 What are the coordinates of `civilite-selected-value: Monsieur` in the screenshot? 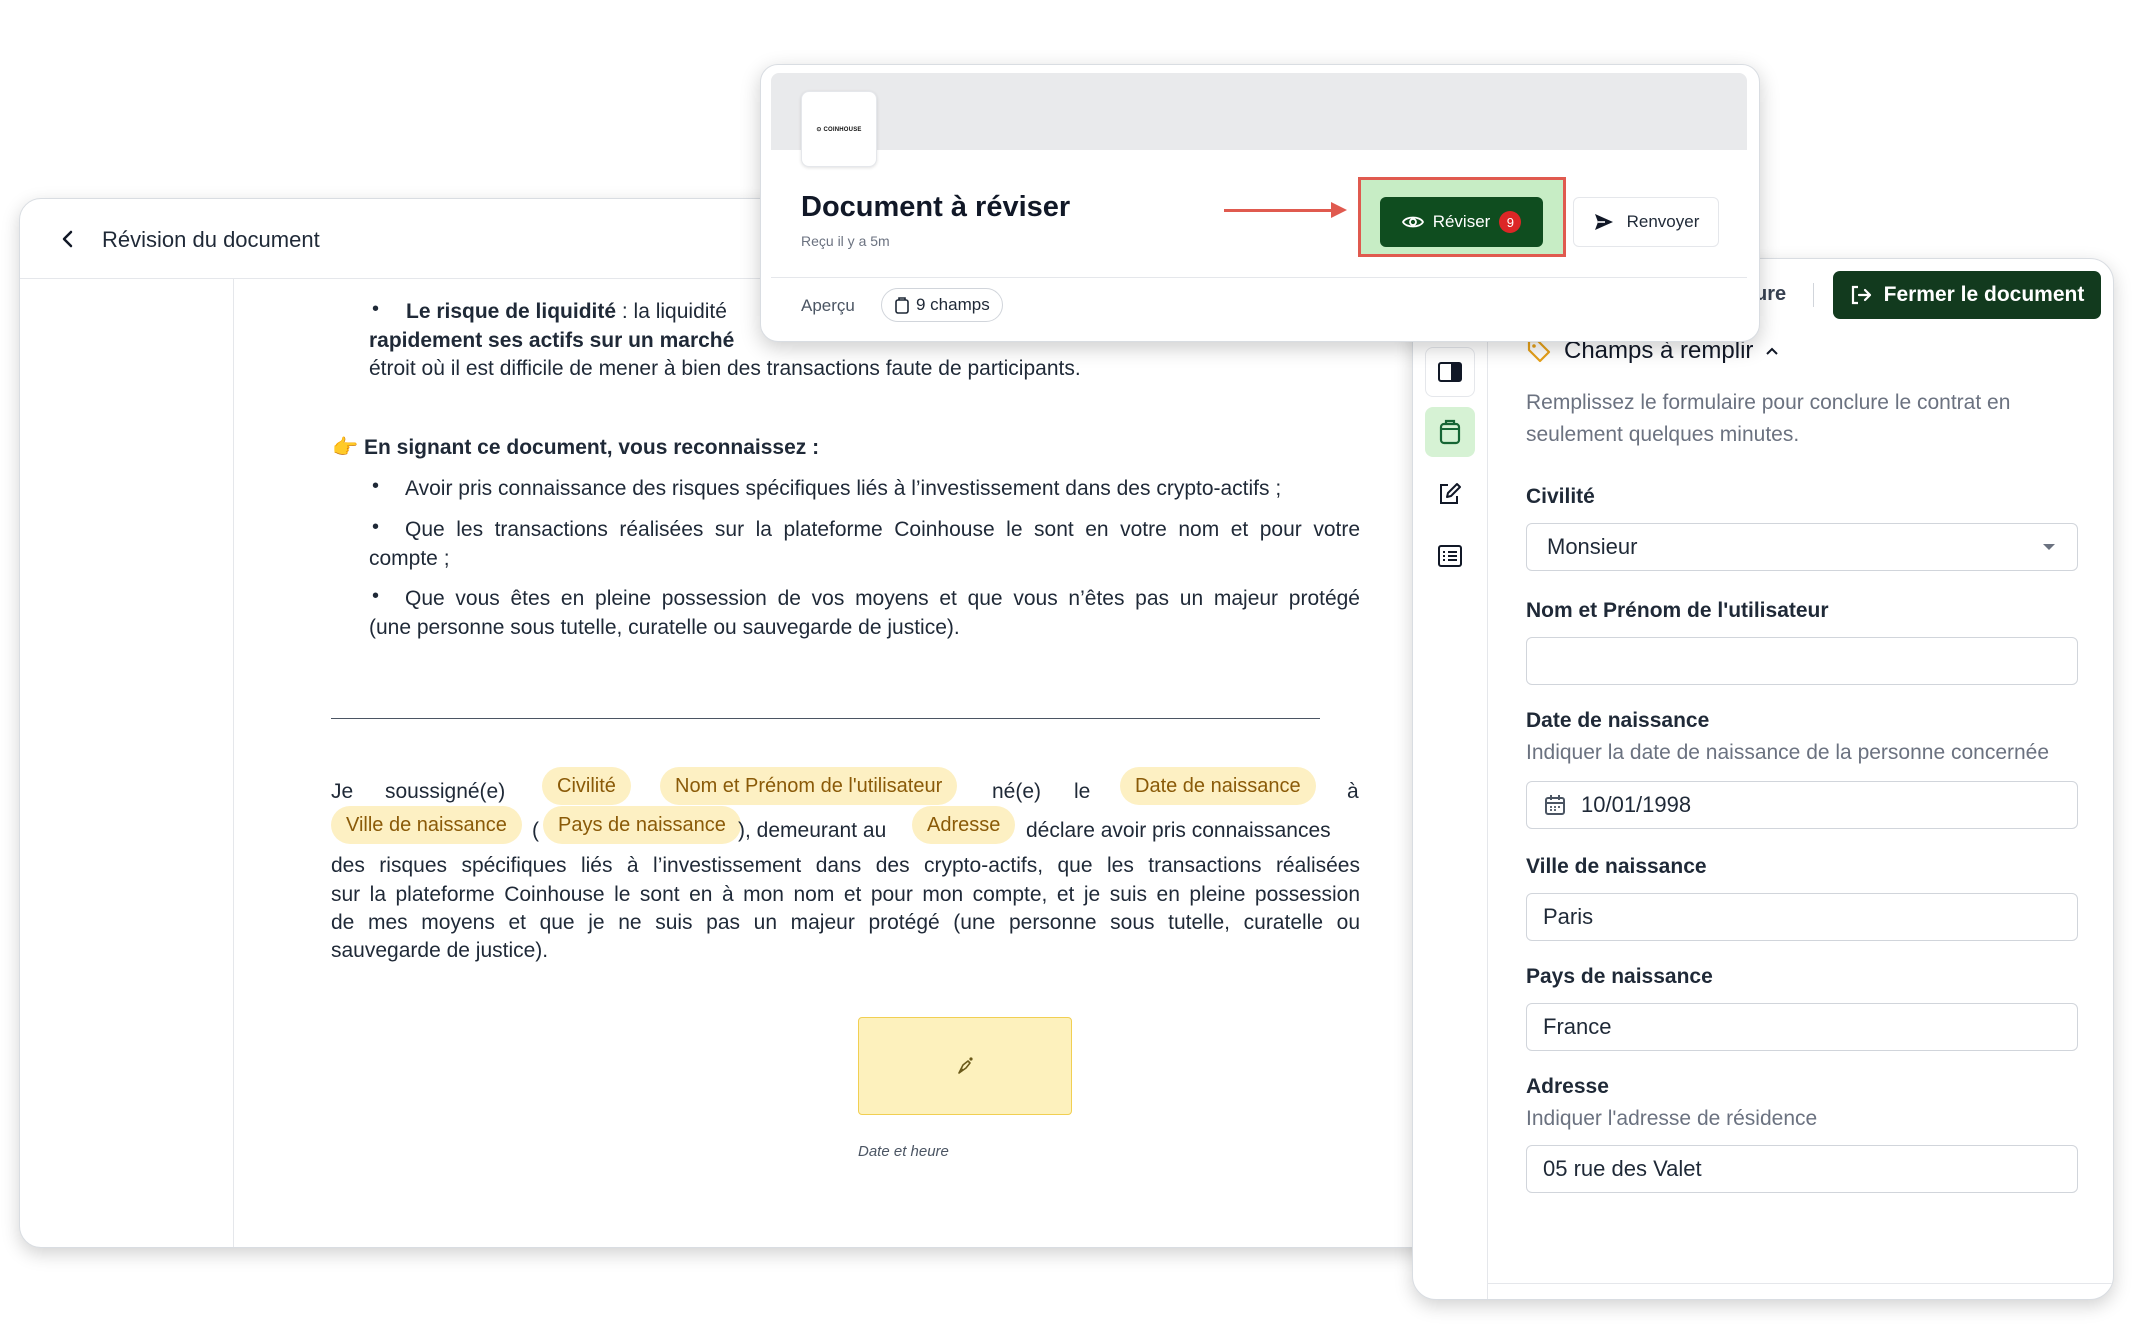 It's located at (1592, 546).